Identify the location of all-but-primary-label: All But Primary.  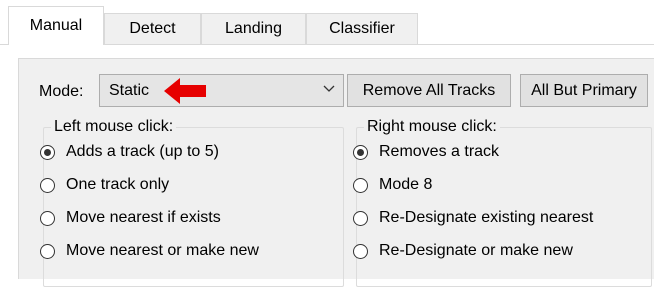
(584, 90).